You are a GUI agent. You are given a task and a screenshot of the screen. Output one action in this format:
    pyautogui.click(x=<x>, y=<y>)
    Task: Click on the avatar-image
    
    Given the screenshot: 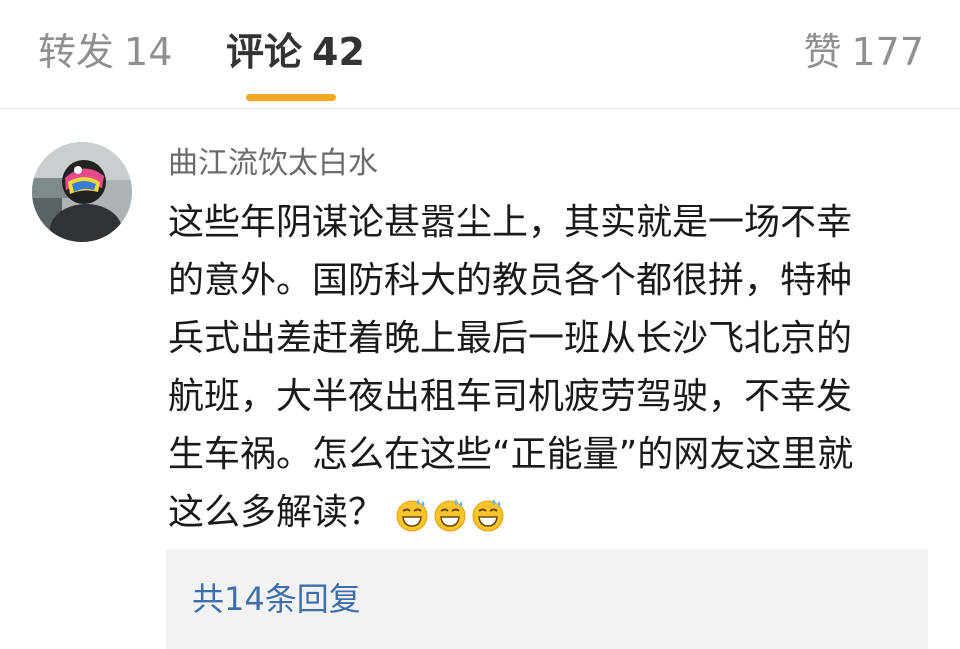 What is the action you would take?
    pyautogui.click(x=82, y=192)
    